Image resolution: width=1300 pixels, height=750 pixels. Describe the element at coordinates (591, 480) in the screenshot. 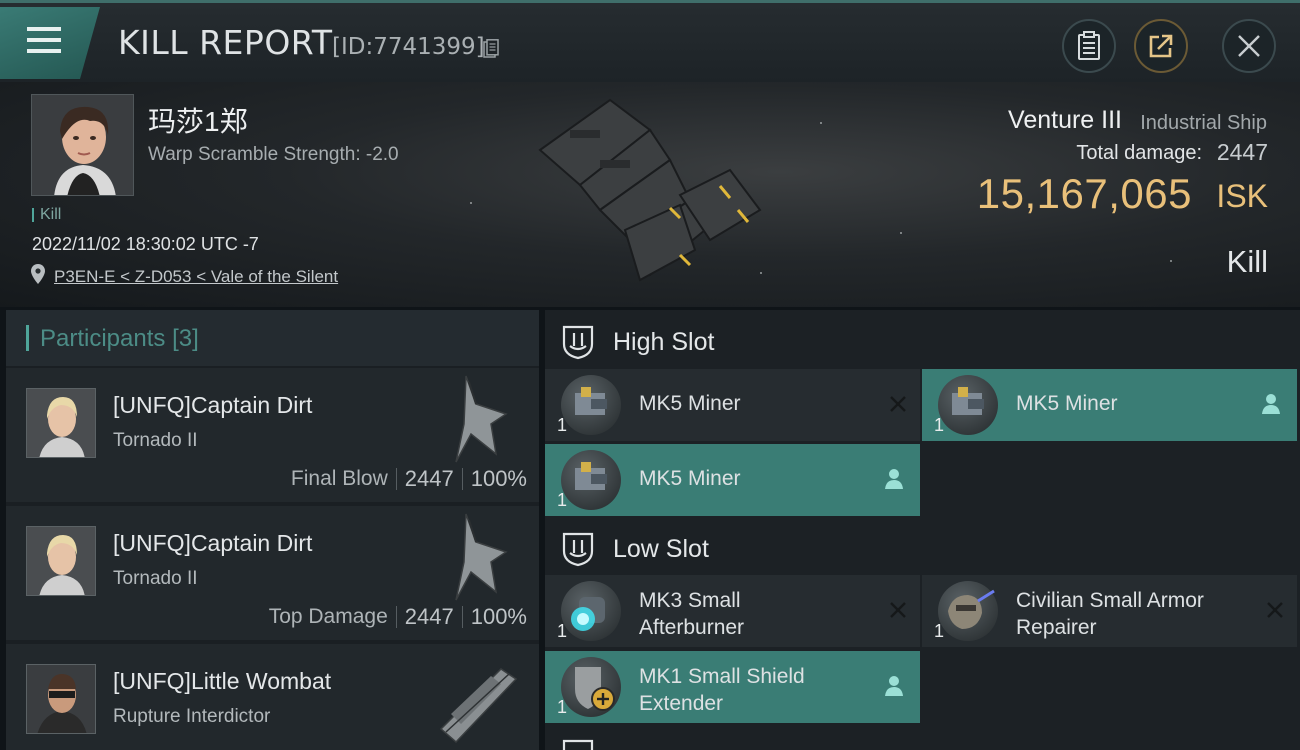

I see `miner-module-icon` at that location.